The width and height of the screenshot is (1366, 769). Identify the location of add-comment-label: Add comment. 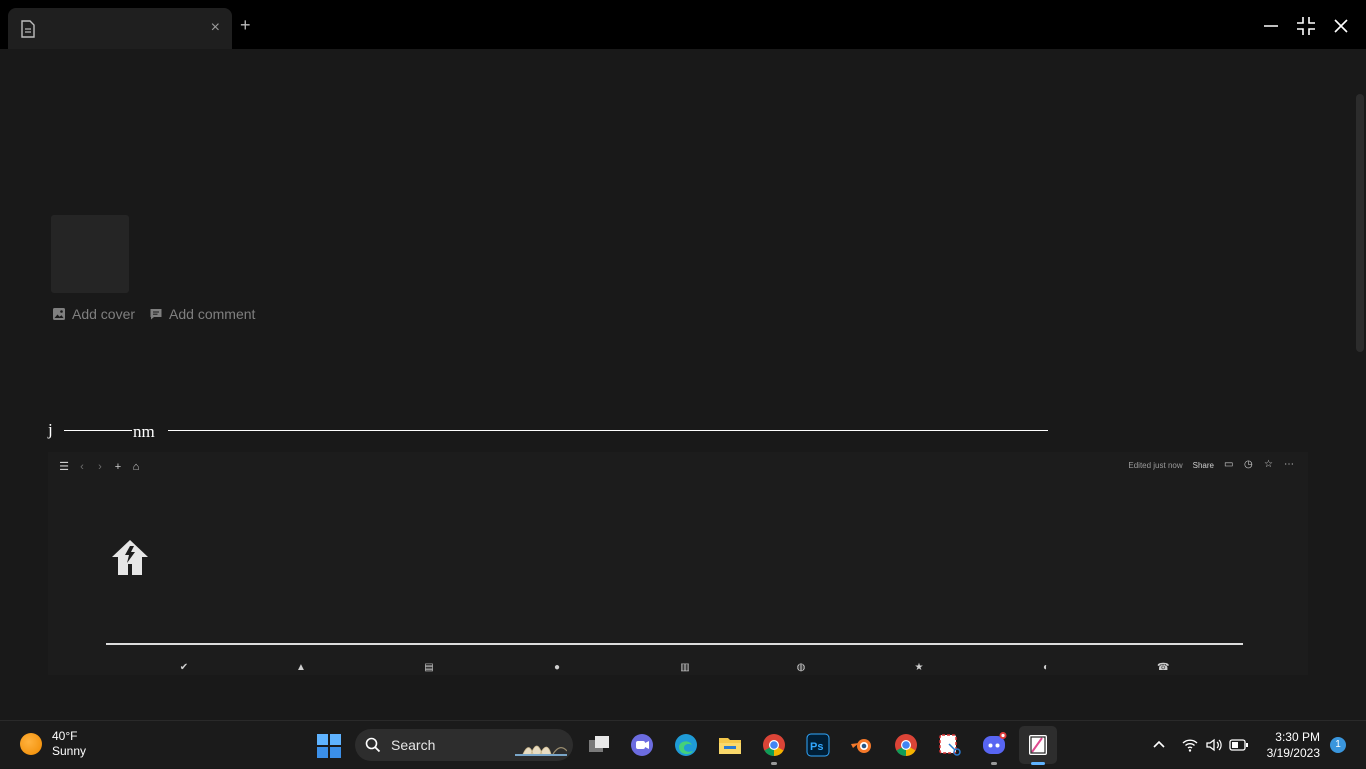
(212, 314).